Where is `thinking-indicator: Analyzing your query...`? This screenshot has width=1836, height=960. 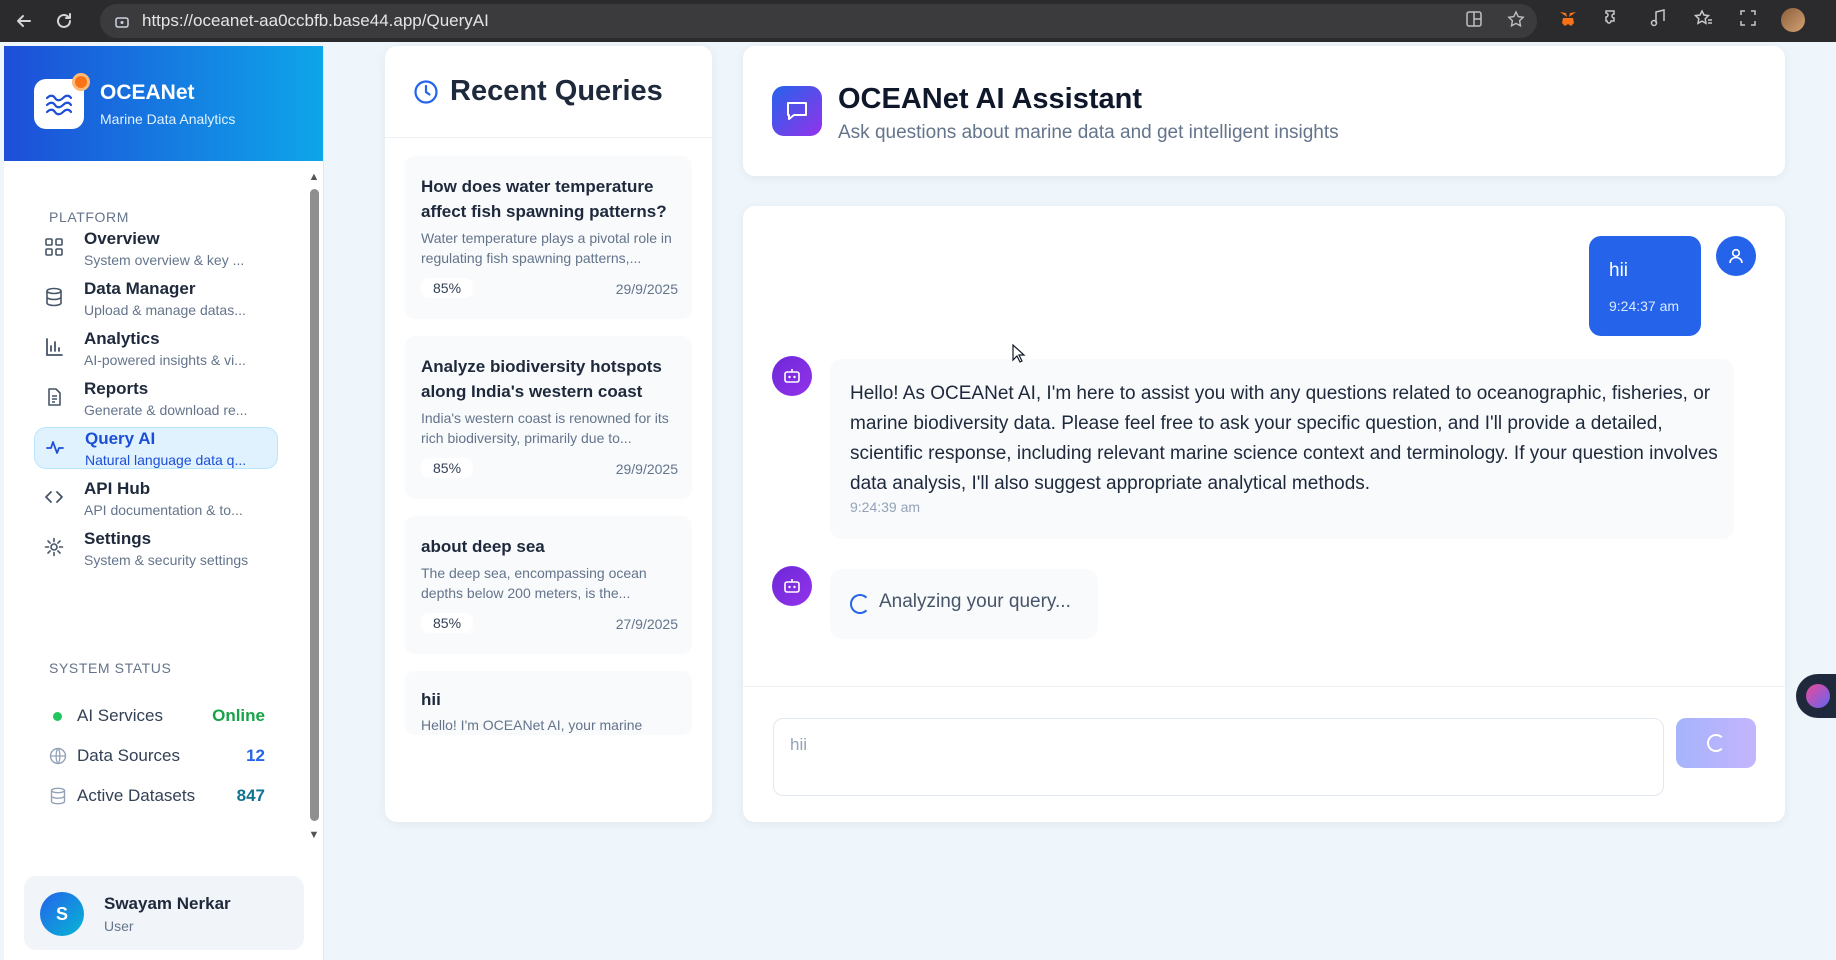 thinking-indicator: Analyzing your query... is located at coordinates (964, 604).